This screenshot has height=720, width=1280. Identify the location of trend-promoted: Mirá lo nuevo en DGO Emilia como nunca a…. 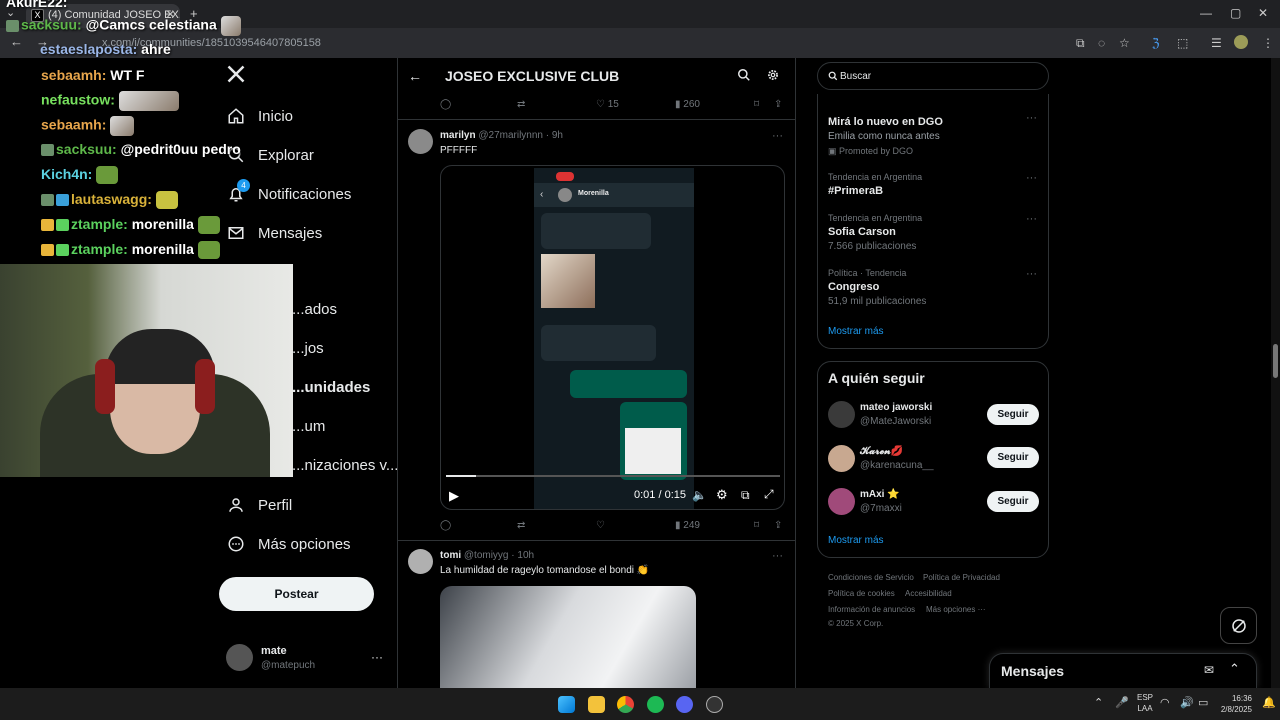
(885, 135).